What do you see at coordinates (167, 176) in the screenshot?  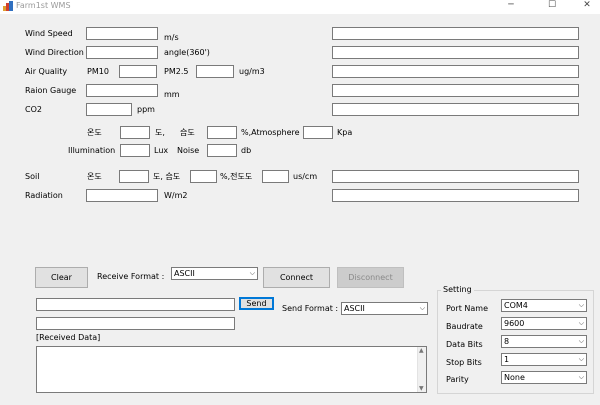 I see `soil-temperature-unit: 도, 습도` at bounding box center [167, 176].